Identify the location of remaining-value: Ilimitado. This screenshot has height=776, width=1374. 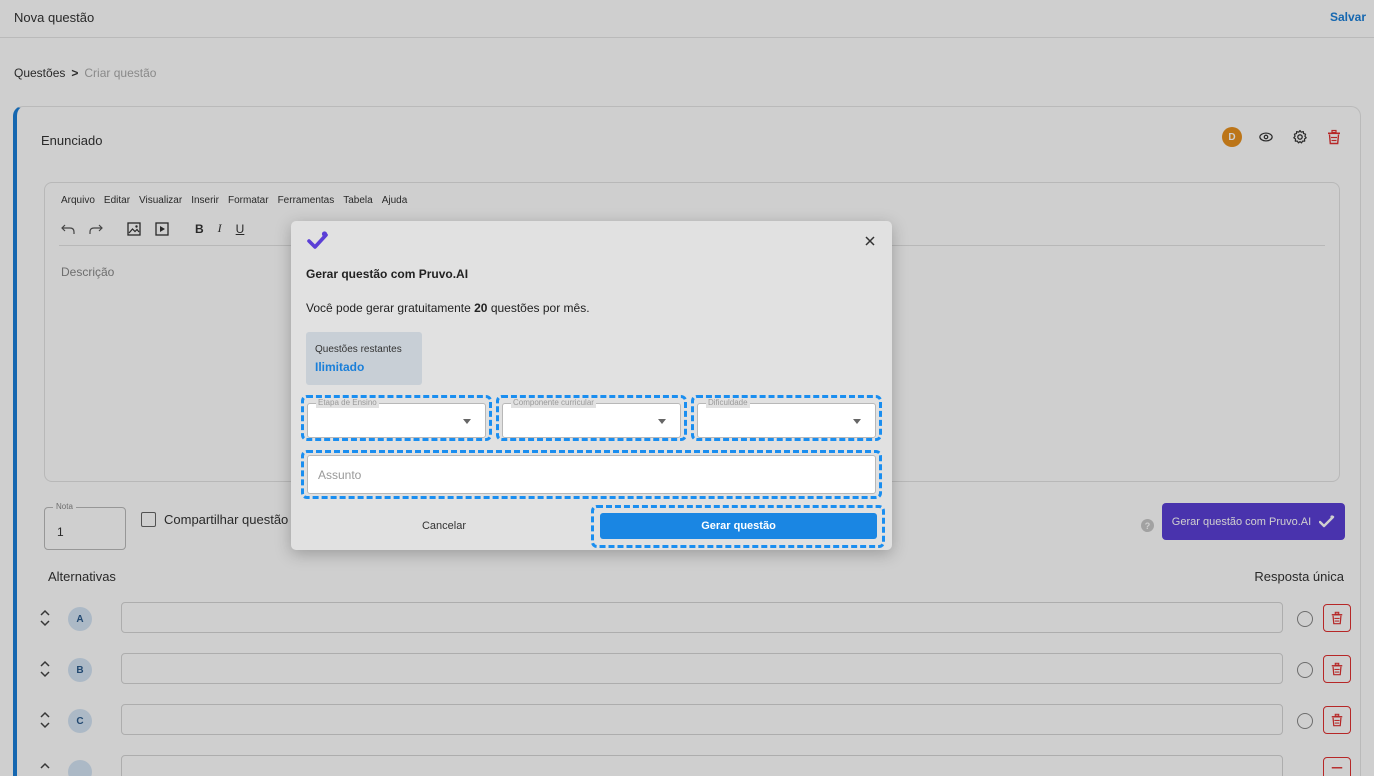
(340, 367).